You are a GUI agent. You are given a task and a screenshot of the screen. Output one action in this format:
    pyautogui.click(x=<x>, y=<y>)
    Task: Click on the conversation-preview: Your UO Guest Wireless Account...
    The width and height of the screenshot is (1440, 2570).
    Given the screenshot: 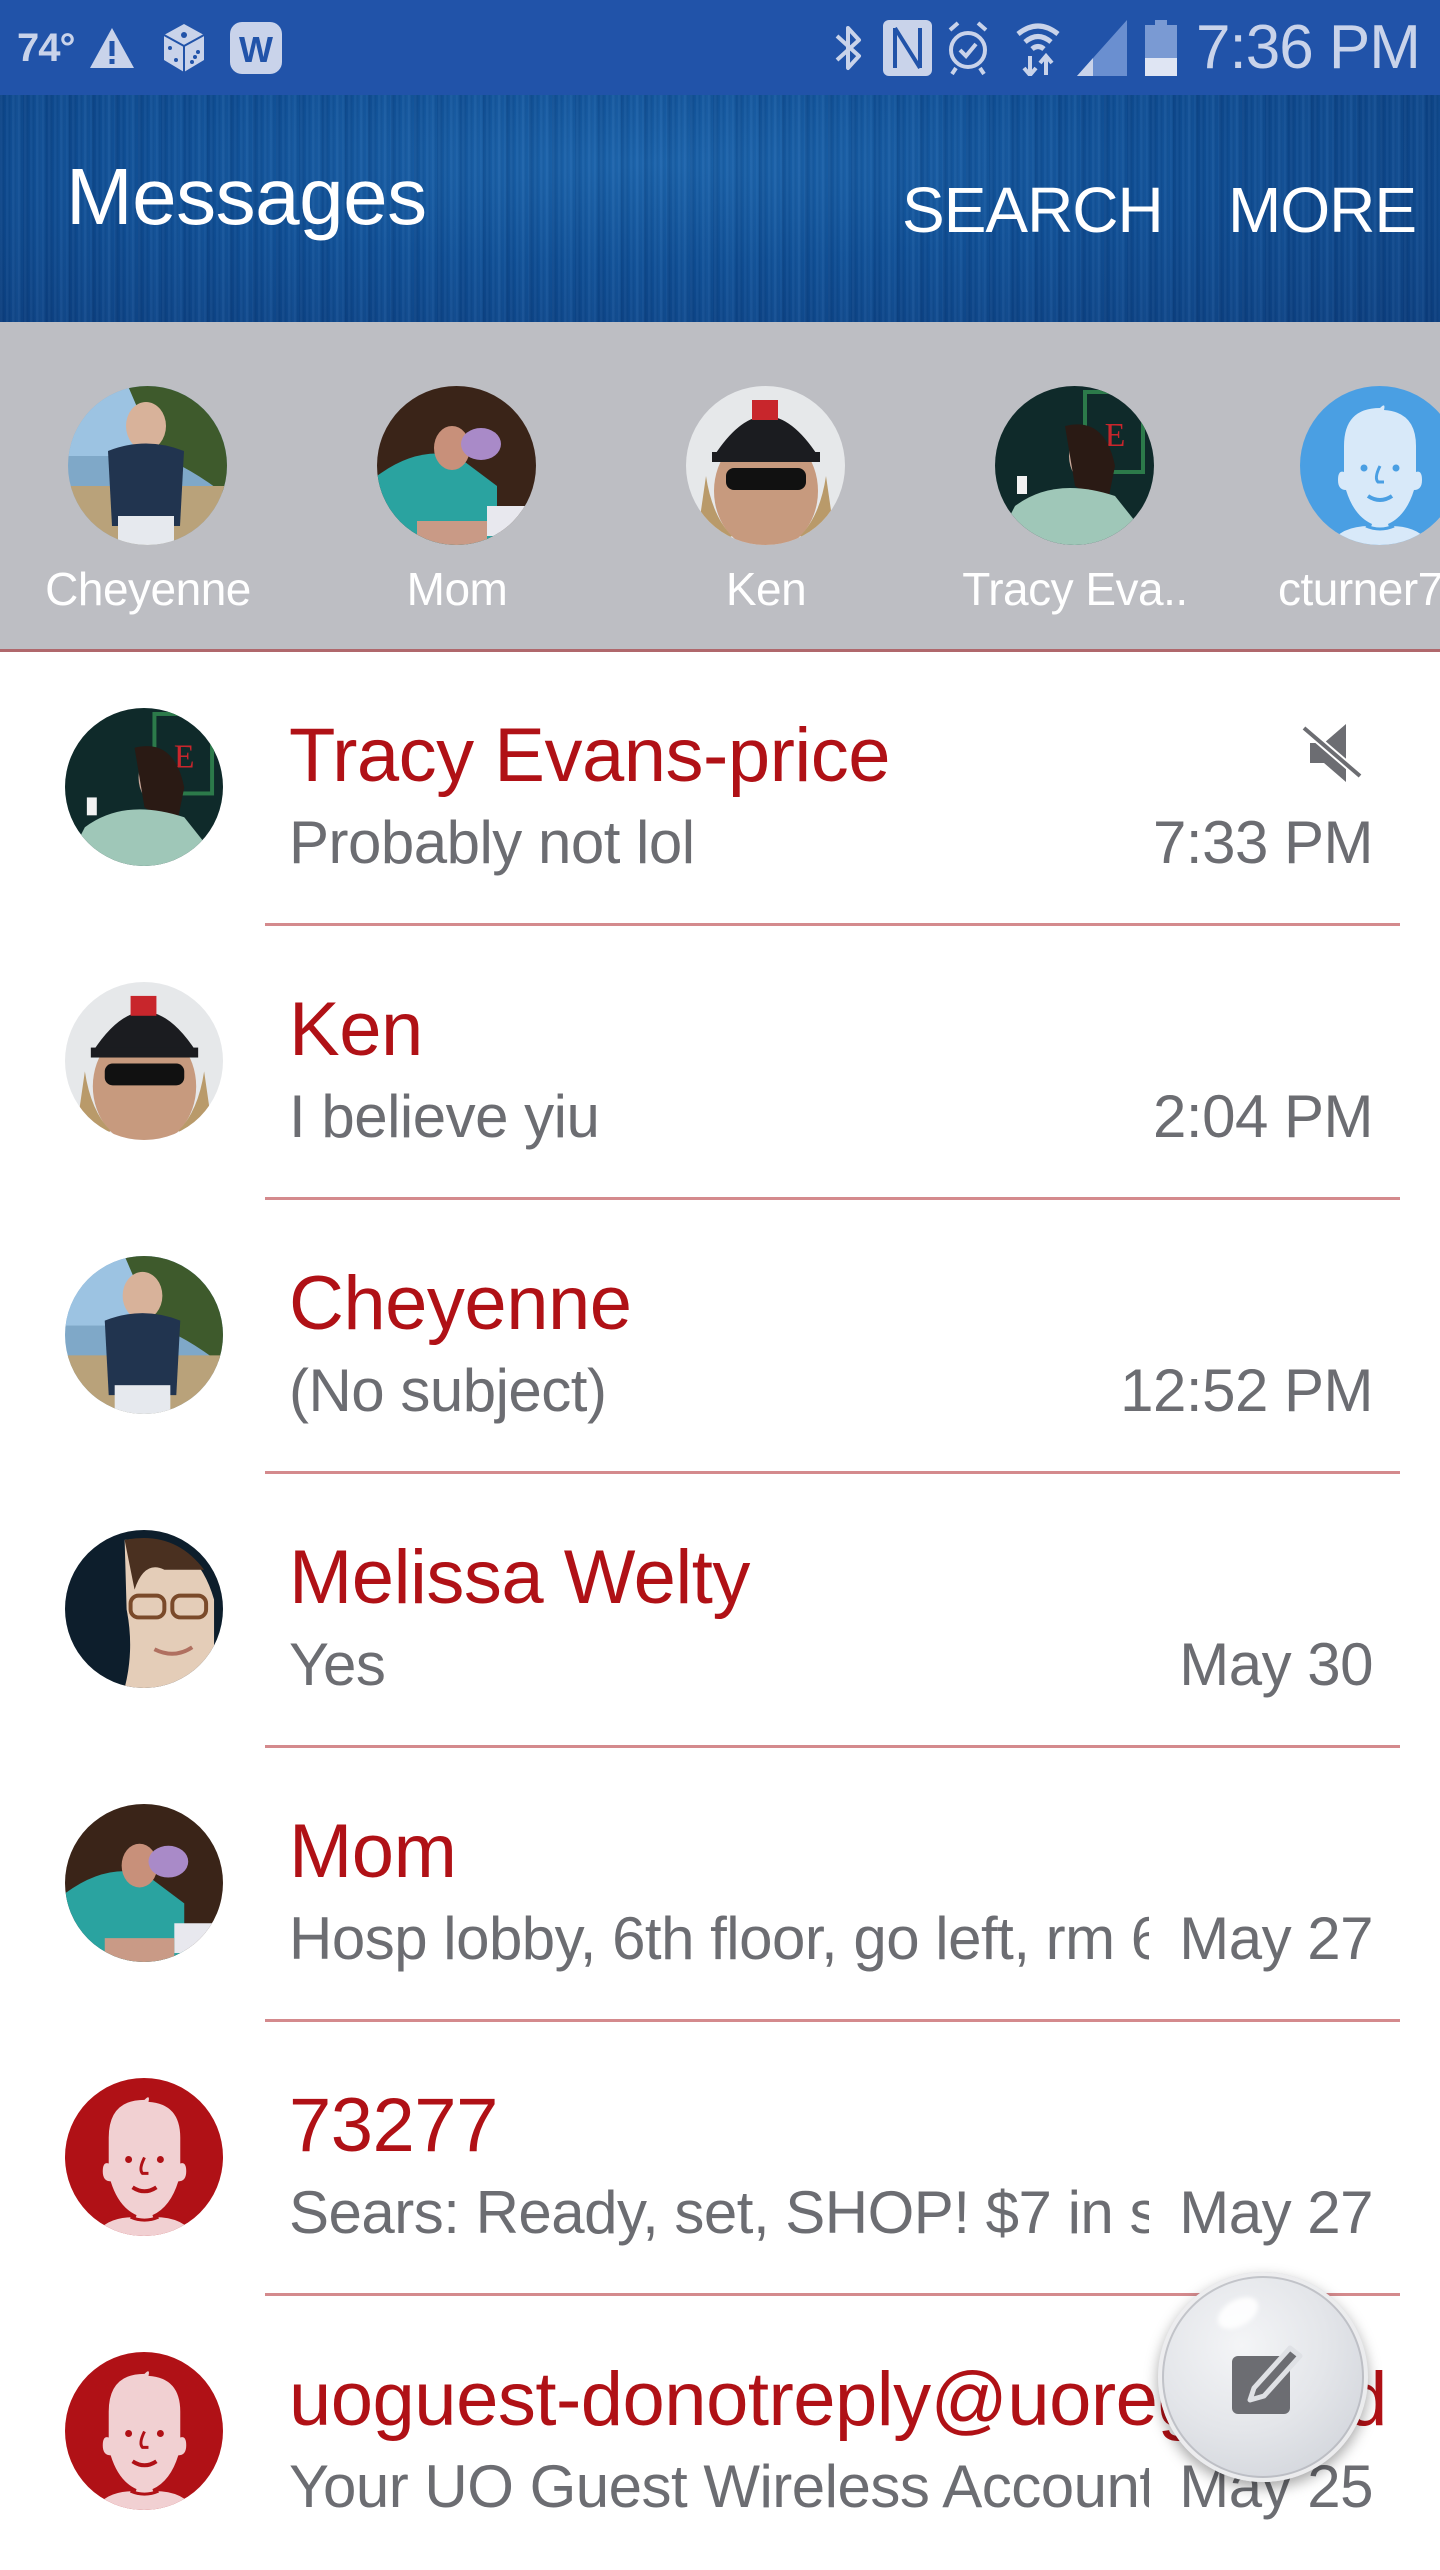 What is the action you would take?
    pyautogui.click(x=719, y=2486)
    